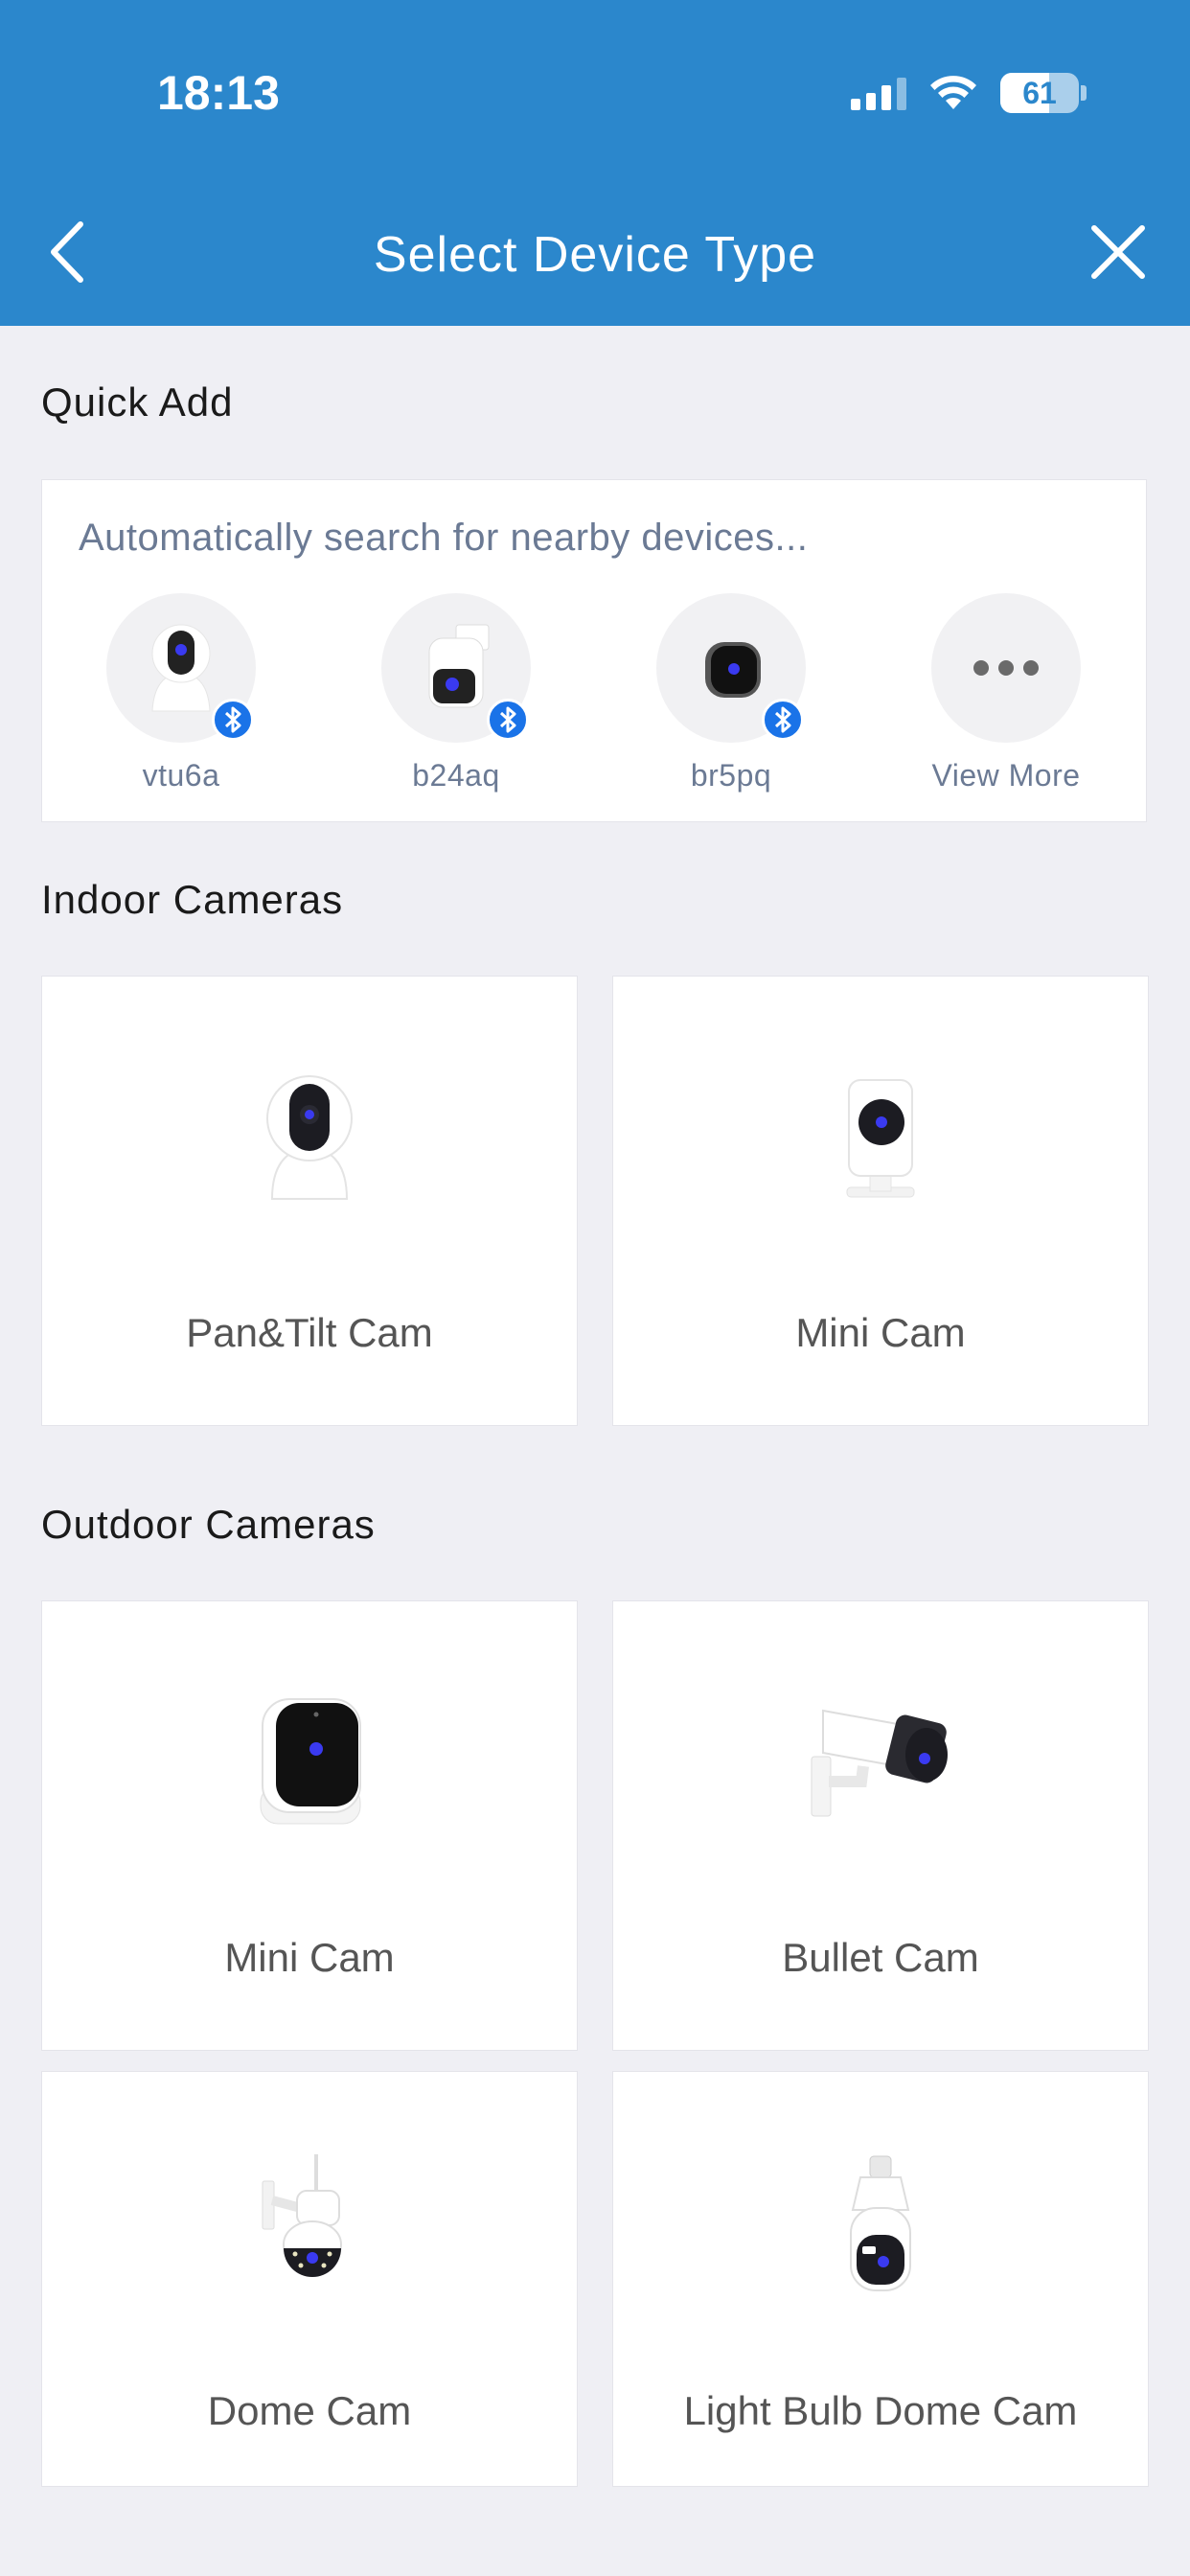 This screenshot has height=2576, width=1190. I want to click on device-card-light-bulb-dome-cam: Light Bulb Dome Cam, so click(881, 2279).